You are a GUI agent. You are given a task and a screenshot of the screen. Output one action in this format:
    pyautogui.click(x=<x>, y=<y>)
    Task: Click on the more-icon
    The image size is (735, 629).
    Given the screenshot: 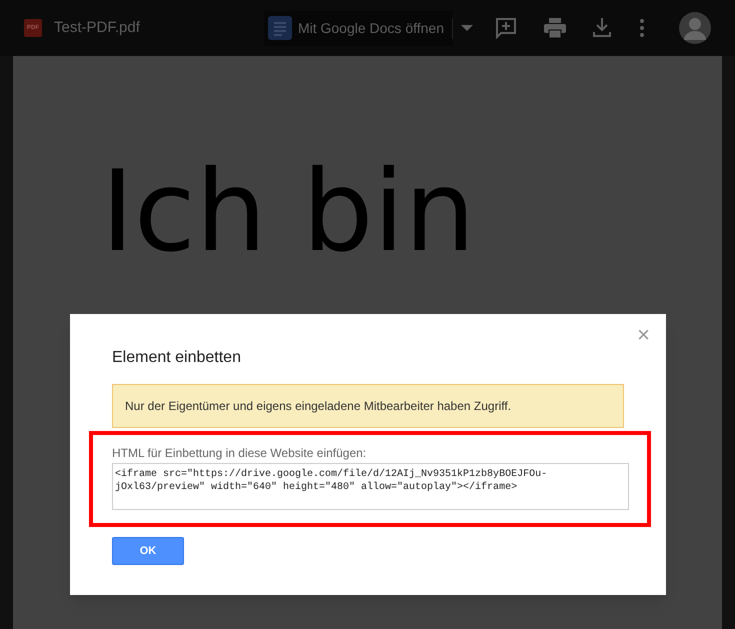 What is the action you would take?
    pyautogui.click(x=642, y=28)
    